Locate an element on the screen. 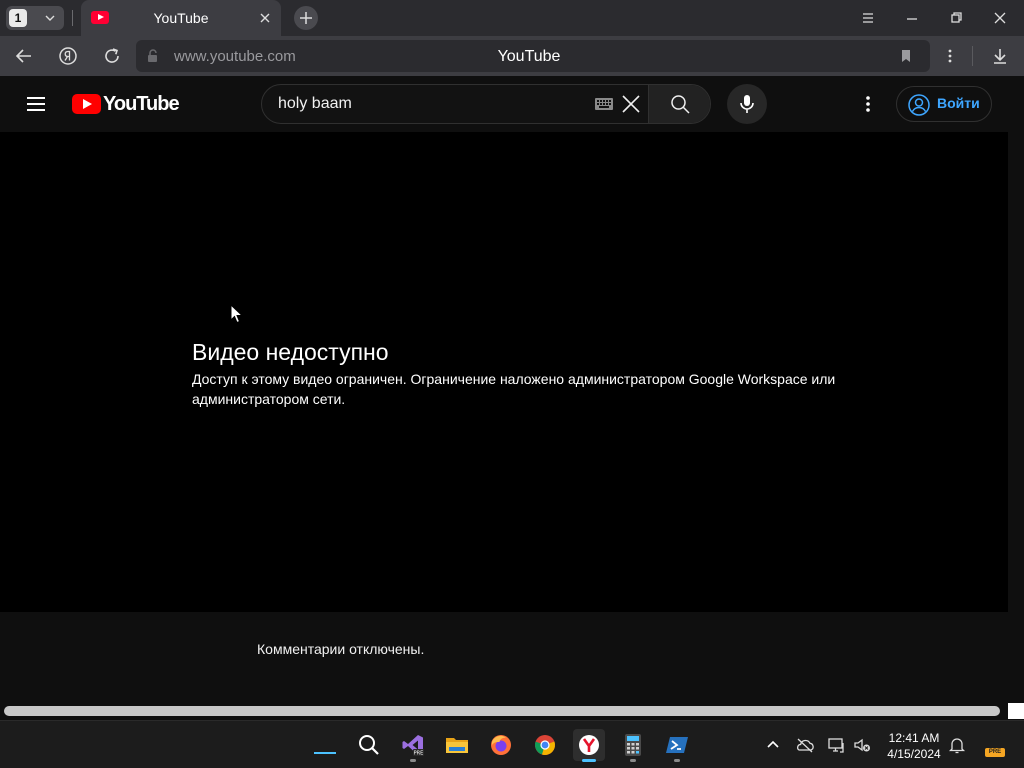 Image resolution: width=1024 pixels, height=768 pixels. download-icon is located at coordinates (1000, 56).